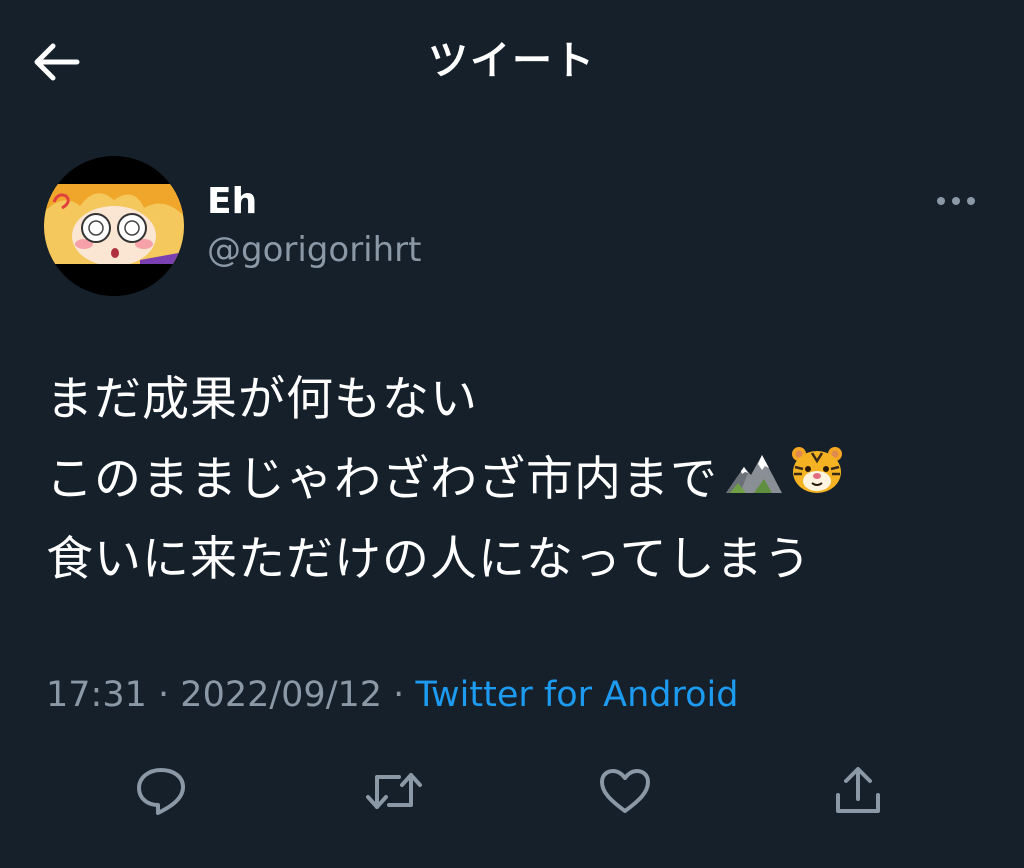 The image size is (1024, 868). What do you see at coordinates (392, 695) in the screenshot?
I see `tweet-metadata: 17:31 · 2022/09/12 · Twitter for Android` at bounding box center [392, 695].